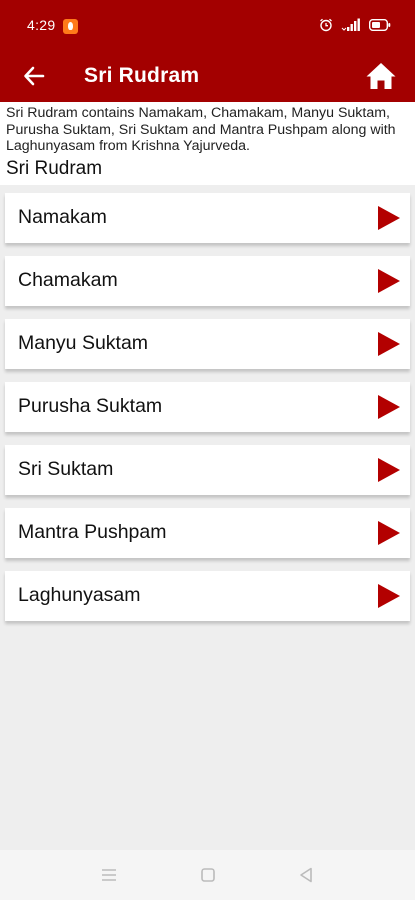 Image resolution: width=415 pixels, height=900 pixels. What do you see at coordinates (207, 532) in the screenshot?
I see `list-item-mantra-pushpam: Mantra Pushpam` at bounding box center [207, 532].